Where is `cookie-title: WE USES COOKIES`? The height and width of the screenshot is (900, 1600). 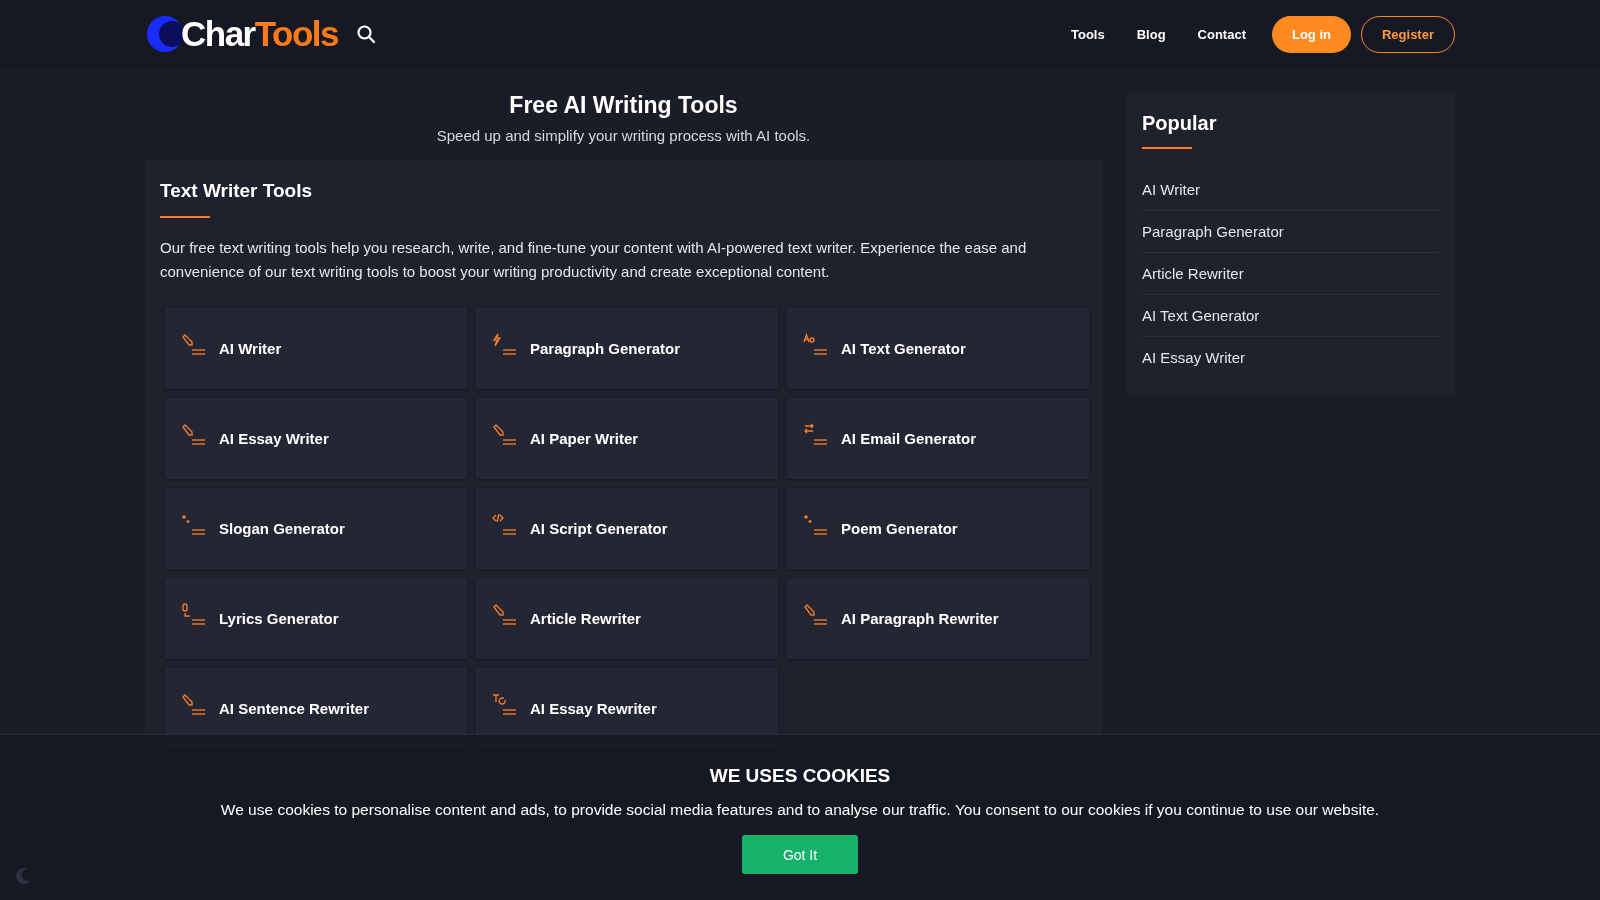
cookie-title: WE USES COOKIES is located at coordinates (800, 776).